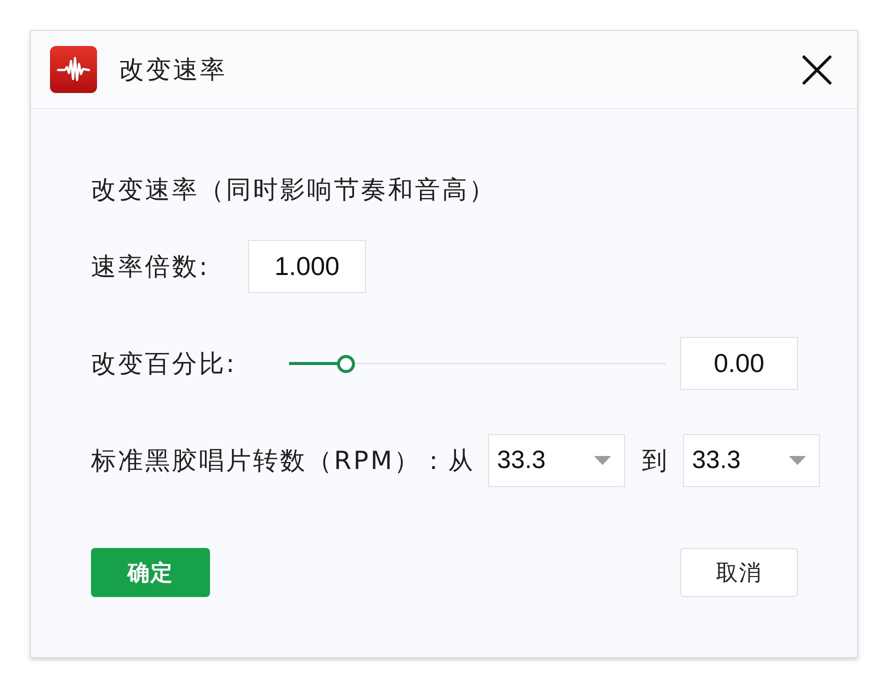 The height and width of the screenshot is (688, 888). What do you see at coordinates (739, 363) in the screenshot?
I see `percent-input-field: 0.00` at bounding box center [739, 363].